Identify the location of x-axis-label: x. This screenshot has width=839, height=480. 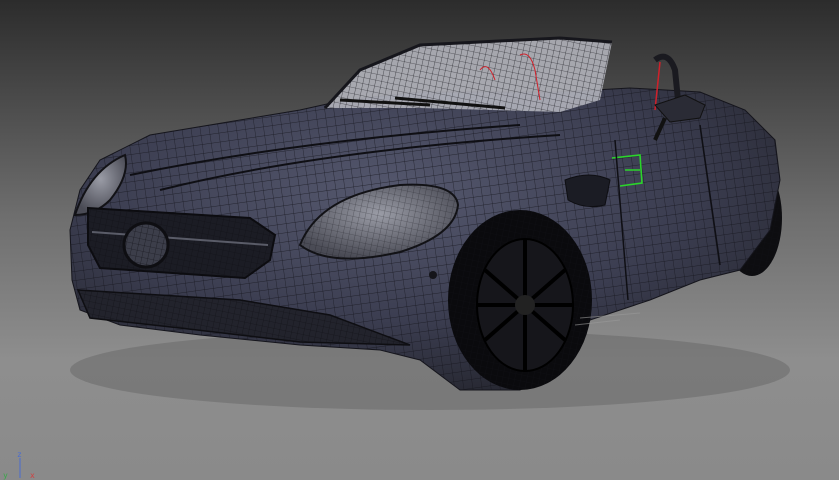
(32, 475).